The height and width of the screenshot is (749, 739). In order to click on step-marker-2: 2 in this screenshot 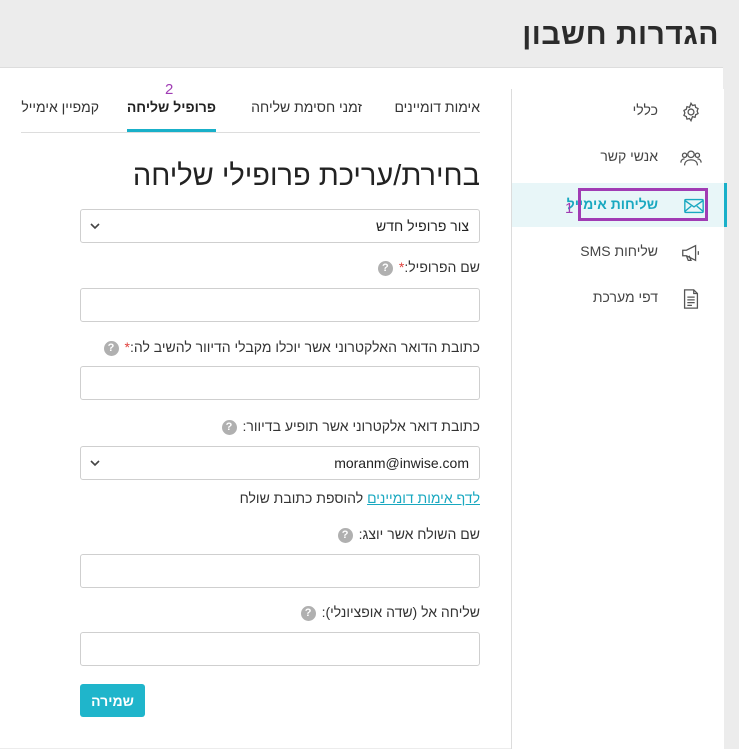, I will do `click(169, 89)`.